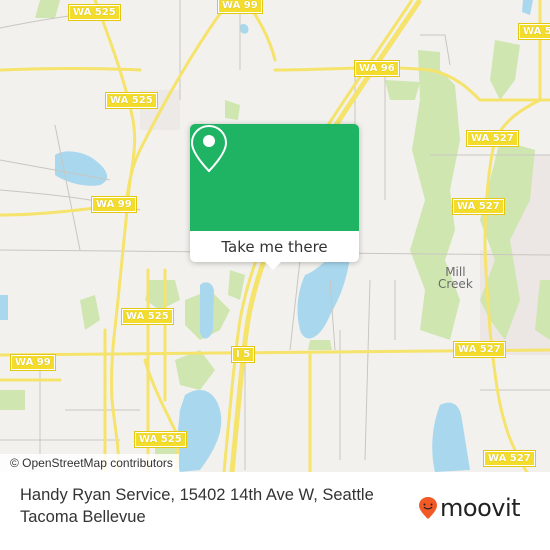  I want to click on moovit-logo: moovit, so click(469, 508).